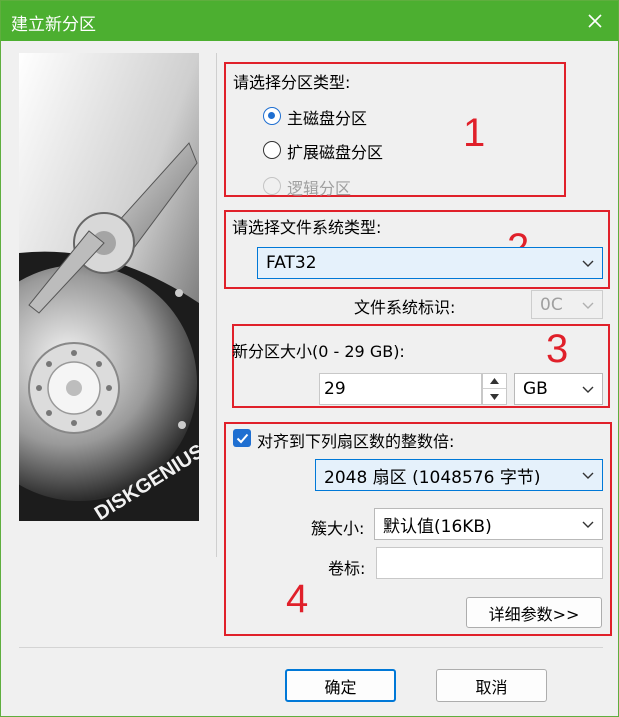  What do you see at coordinates (307, 227) in the screenshot?
I see `filesystem-type-label: 请选择文件系统类型:` at bounding box center [307, 227].